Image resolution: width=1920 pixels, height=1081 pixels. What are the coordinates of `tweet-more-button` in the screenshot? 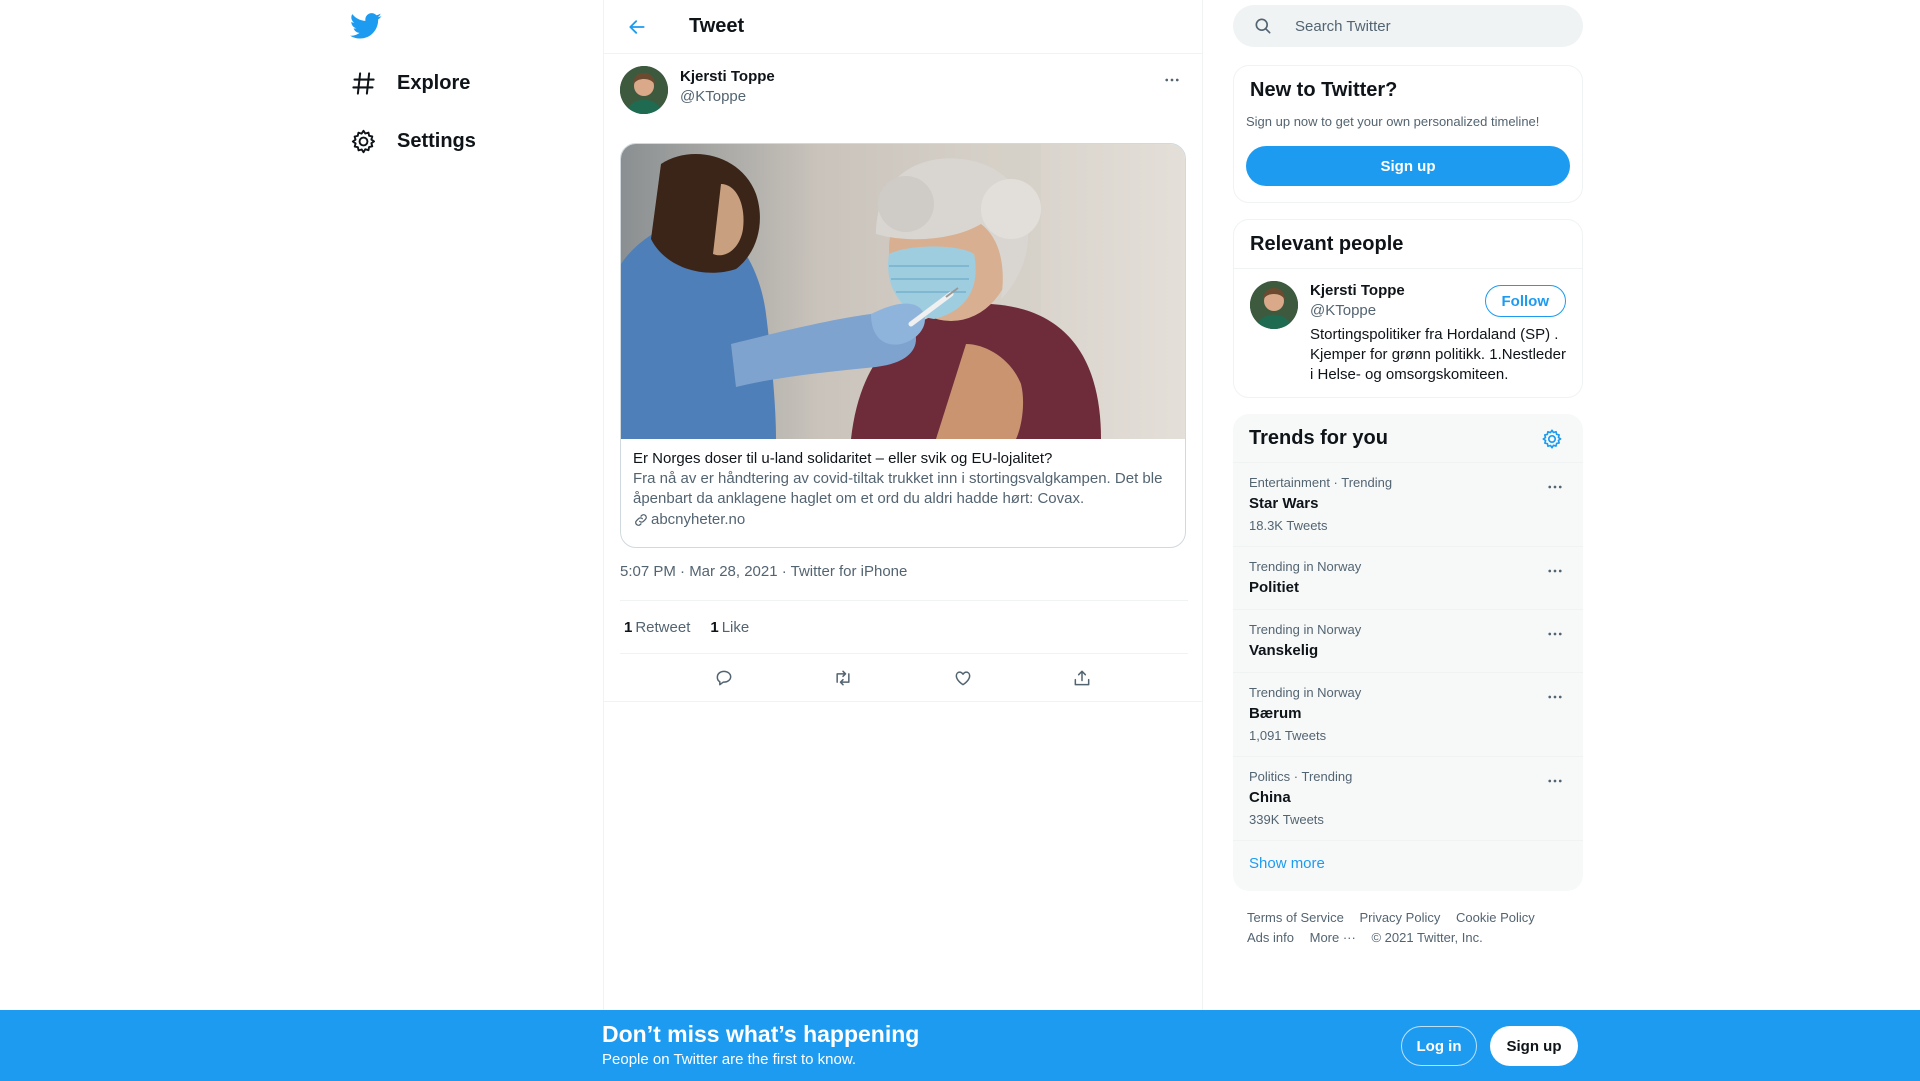 It's located at (1172, 80).